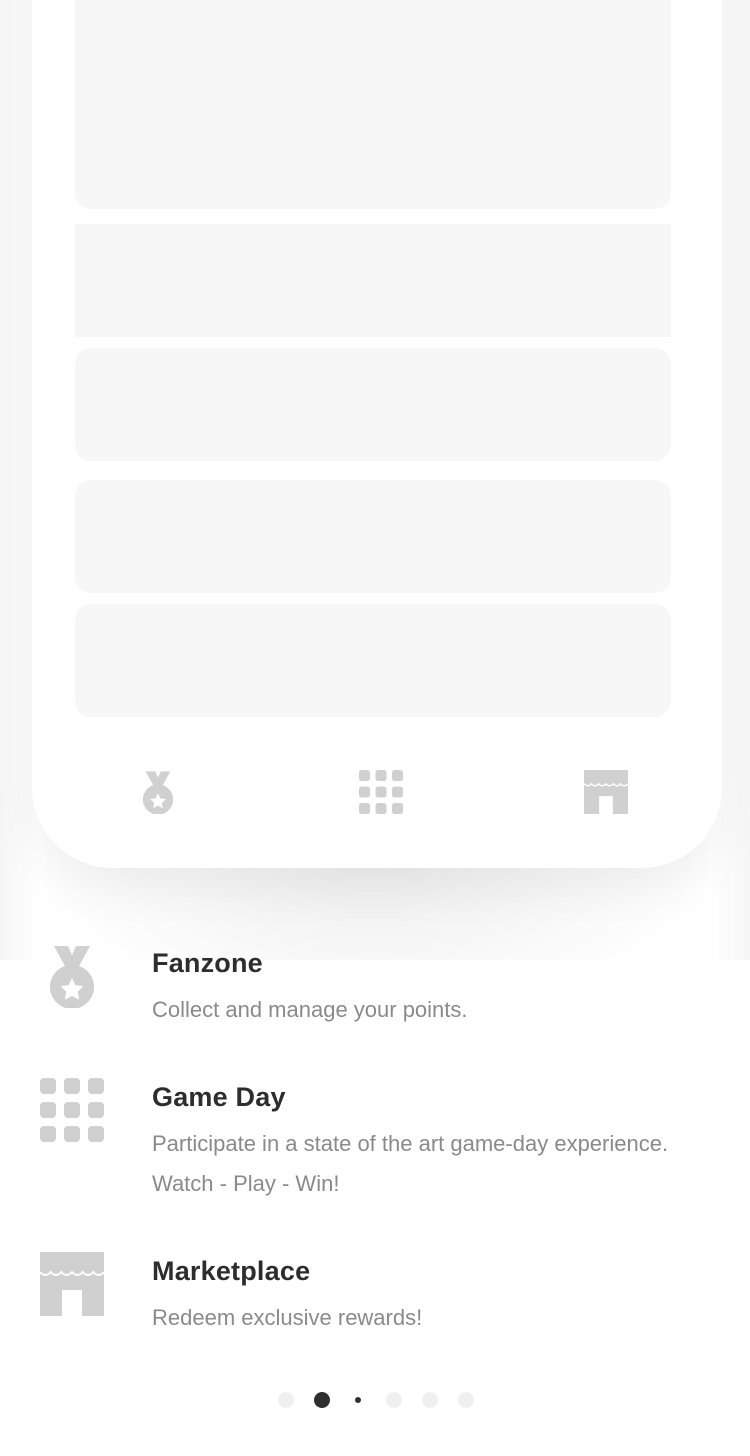 This screenshot has height=1456, width=750. What do you see at coordinates (375, 1400) in the screenshot?
I see `page-indicator` at bounding box center [375, 1400].